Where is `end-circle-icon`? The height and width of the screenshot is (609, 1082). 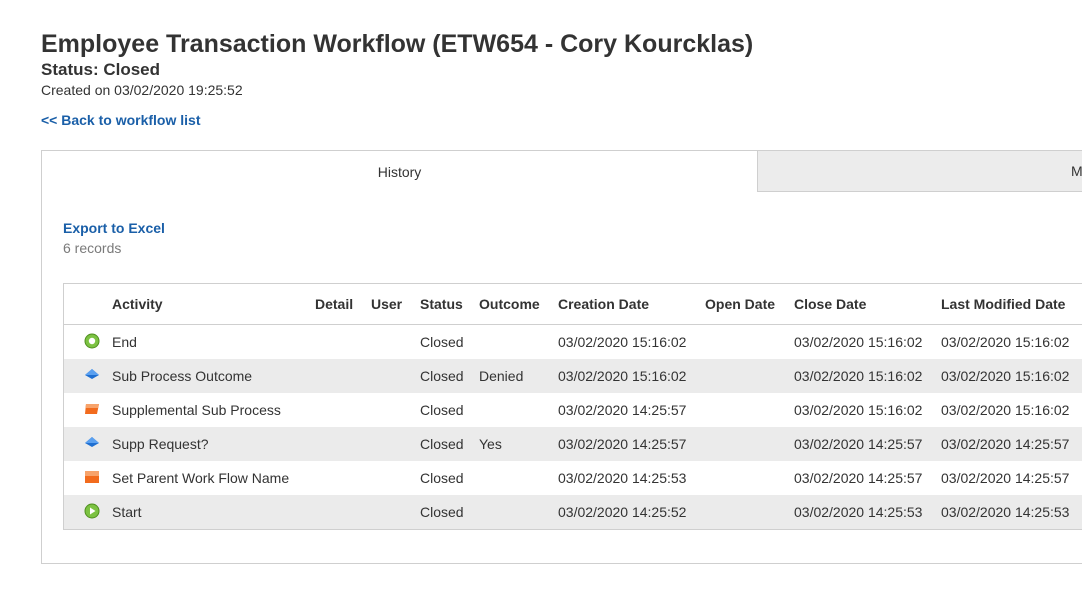 end-circle-icon is located at coordinates (92, 341).